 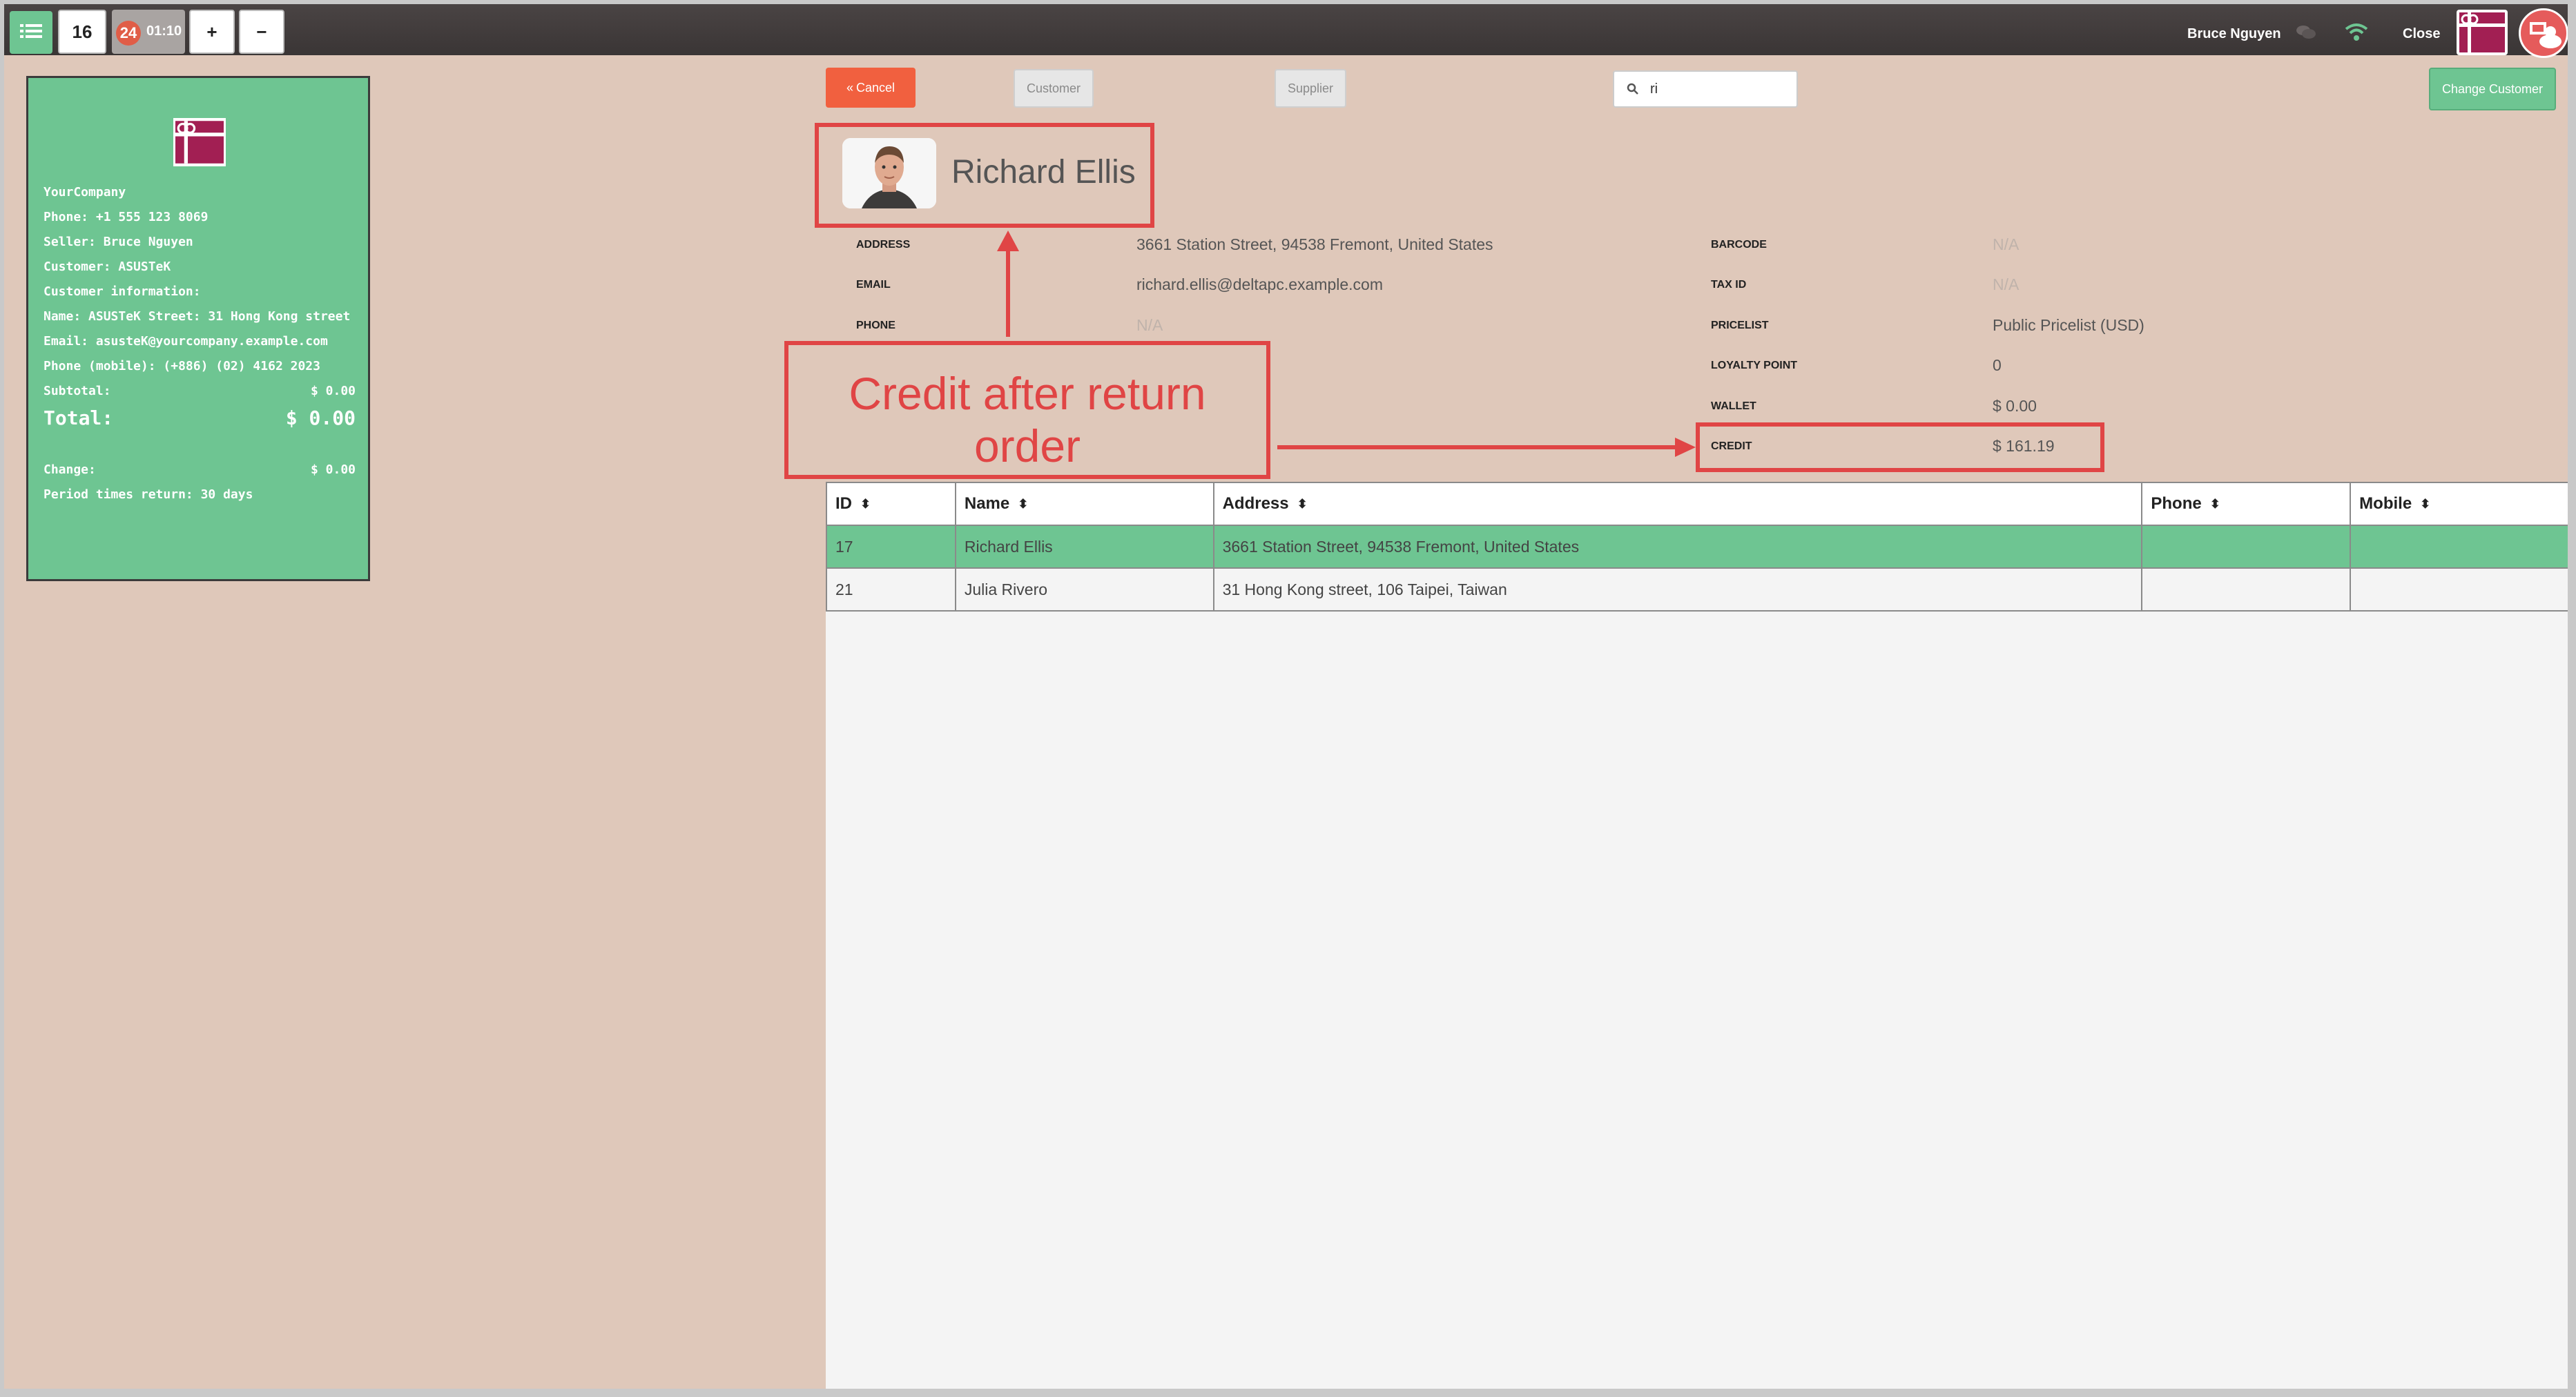 What do you see at coordinates (1997, 365) in the screenshot?
I see `loyalty-point-value: 0` at bounding box center [1997, 365].